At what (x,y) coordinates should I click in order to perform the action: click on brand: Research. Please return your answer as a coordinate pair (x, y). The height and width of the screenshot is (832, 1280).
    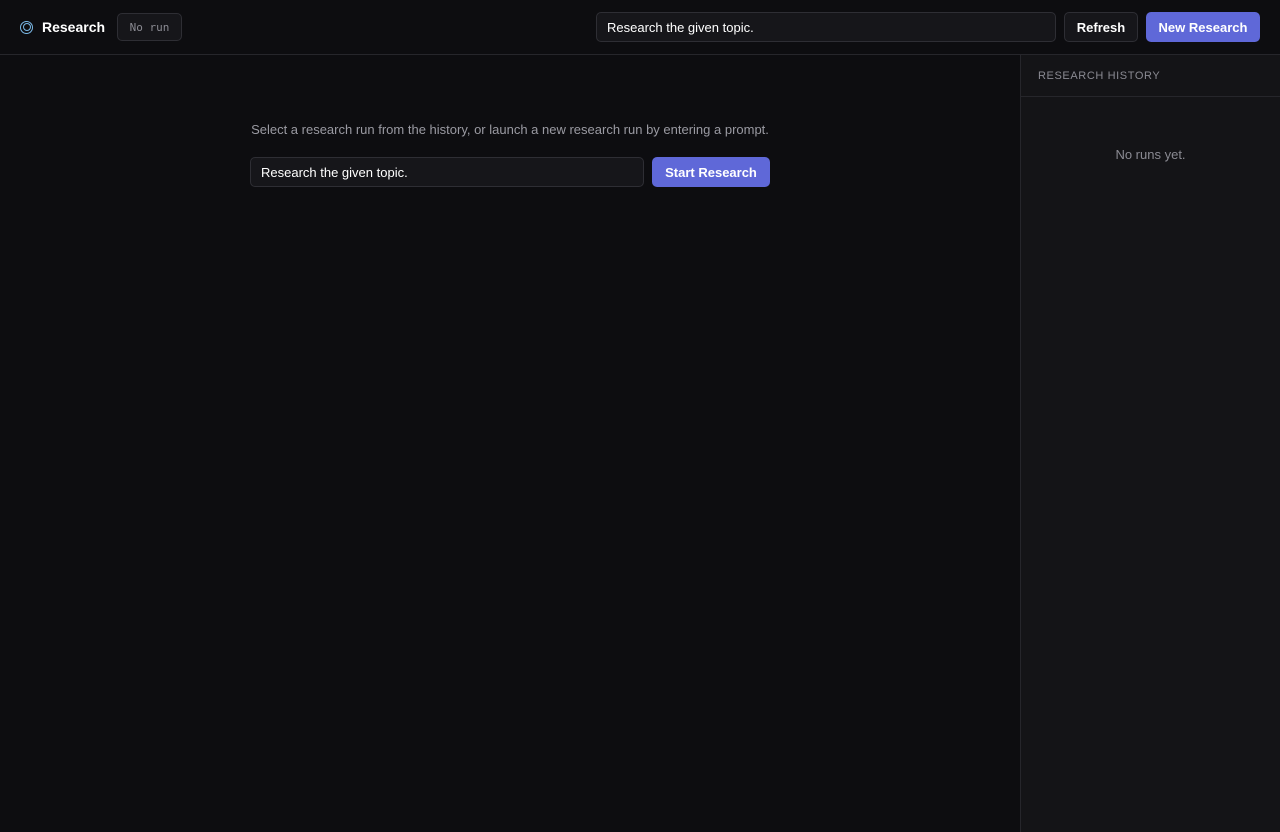
    Looking at the image, I should click on (62, 27).